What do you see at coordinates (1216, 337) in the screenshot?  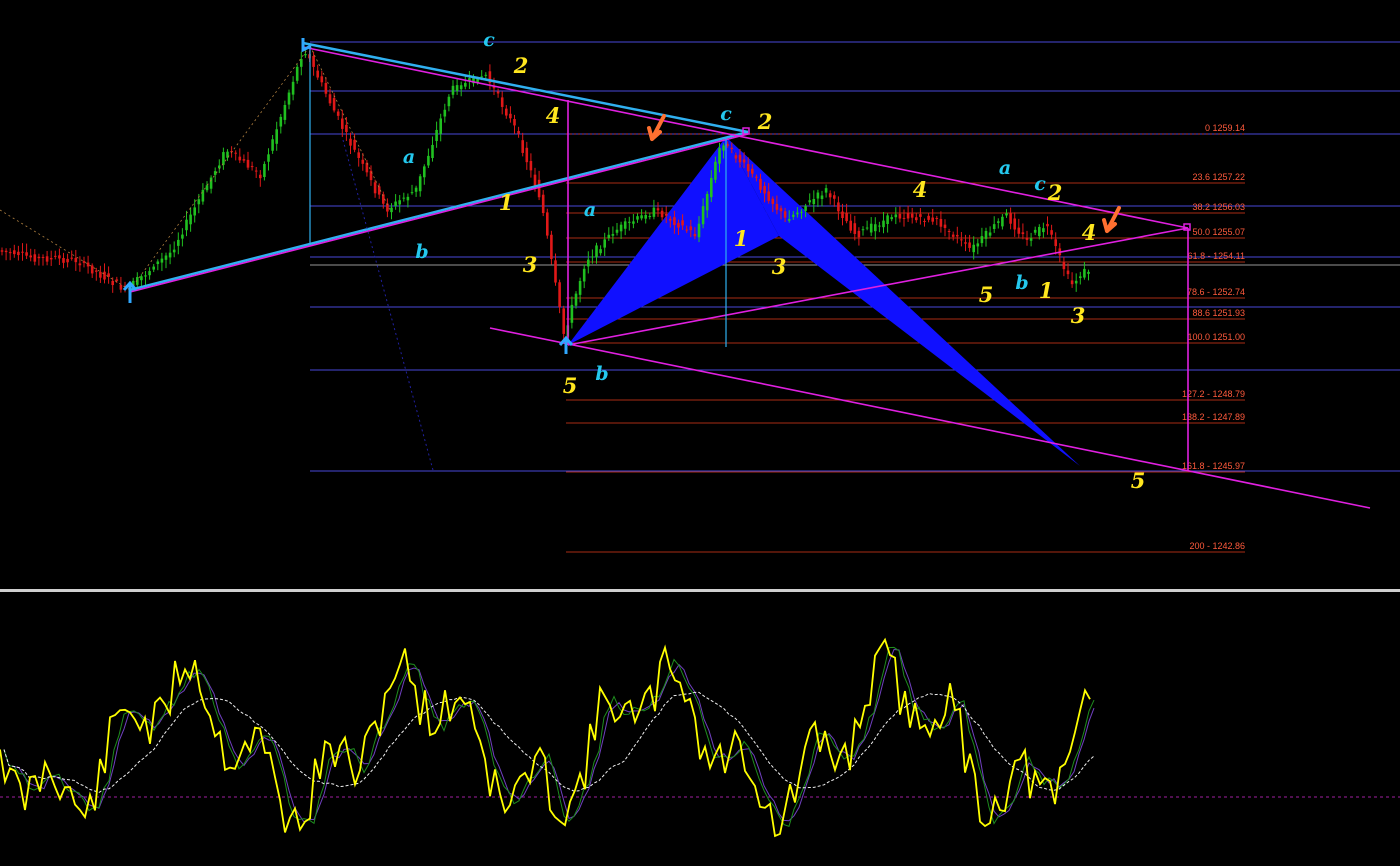 I see `fib-label: 100.0 1251.00` at bounding box center [1216, 337].